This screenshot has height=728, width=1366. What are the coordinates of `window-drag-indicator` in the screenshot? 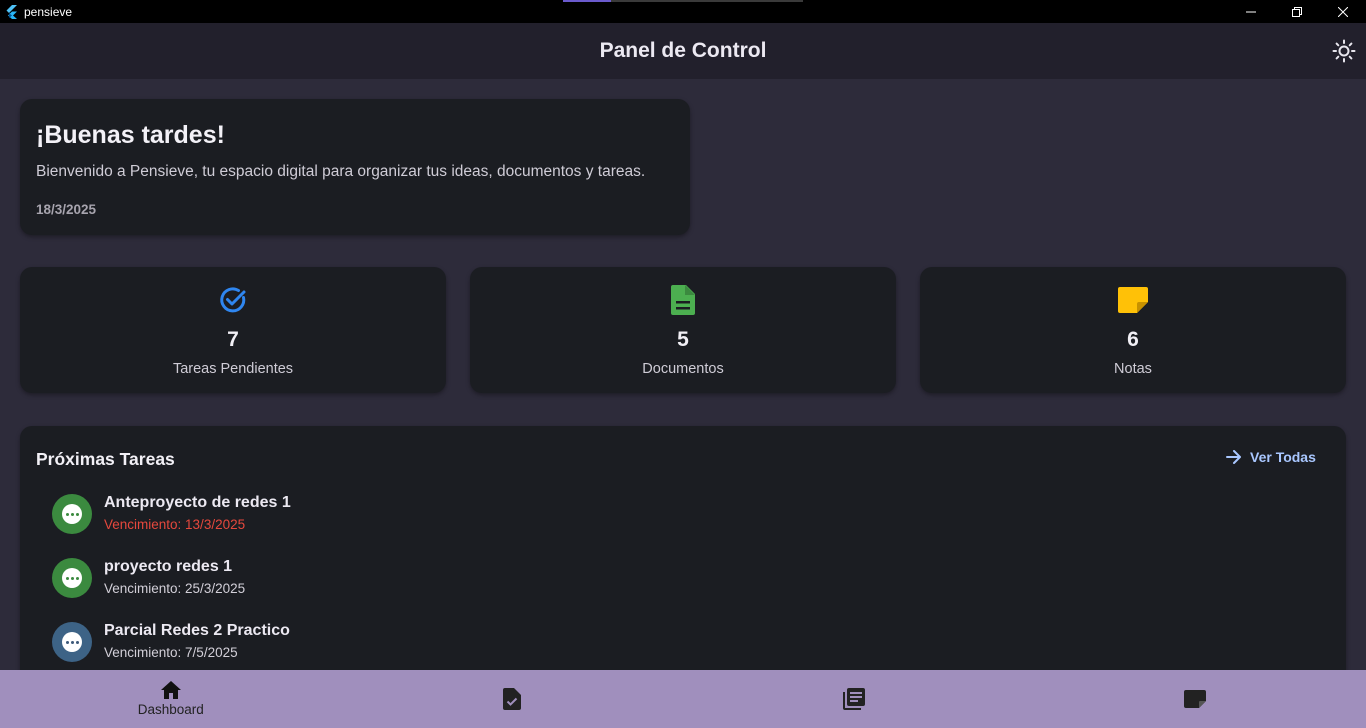 It's located at (683, 1).